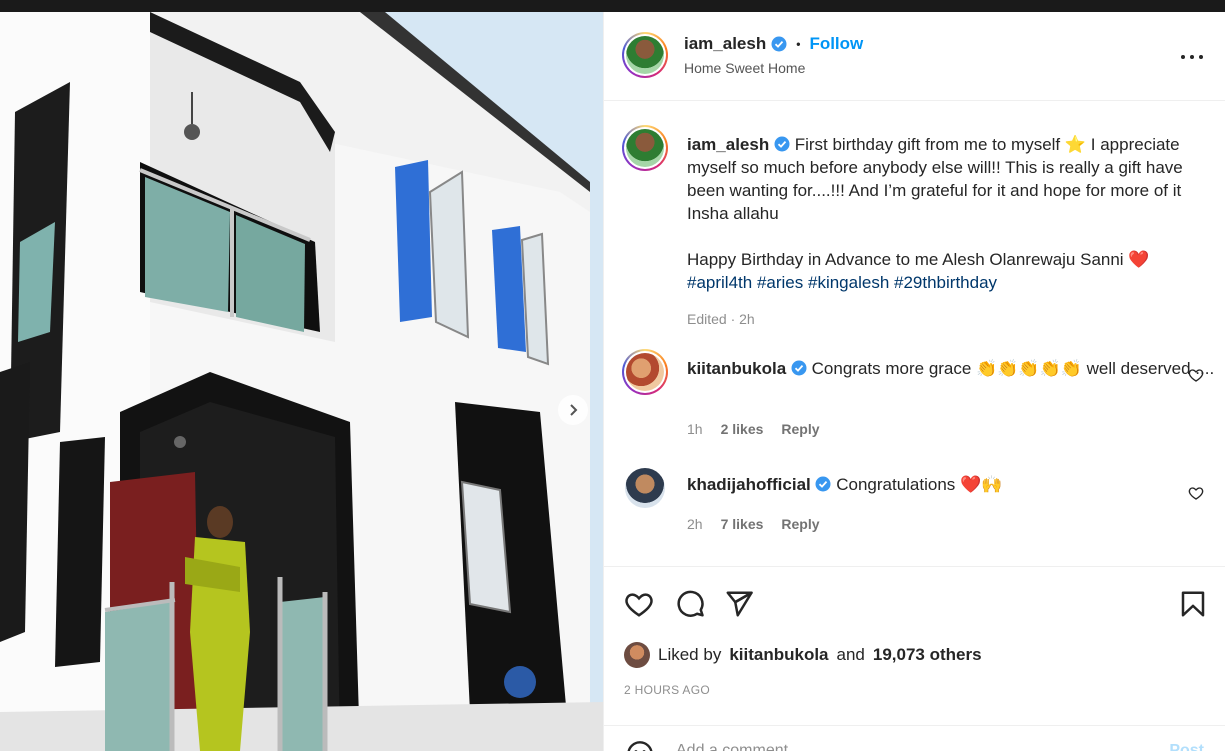 The height and width of the screenshot is (751, 1225). Describe the element at coordinates (1186, 746) in the screenshot. I see `post-comment-button: Post` at that location.